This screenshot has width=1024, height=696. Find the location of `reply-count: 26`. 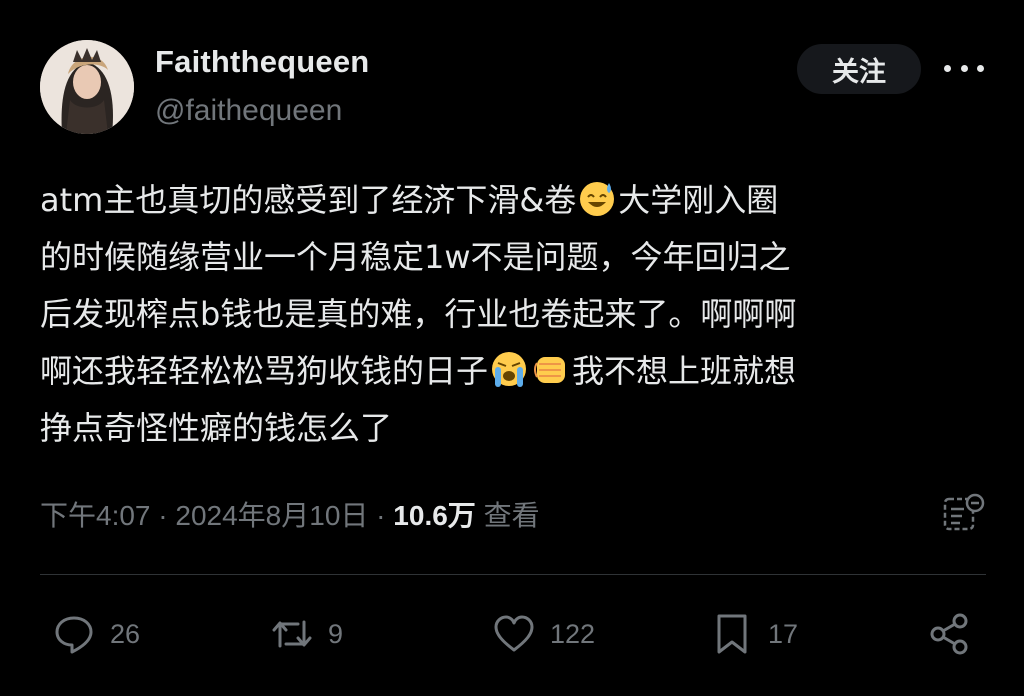

reply-count: 26 is located at coordinates (125, 633).